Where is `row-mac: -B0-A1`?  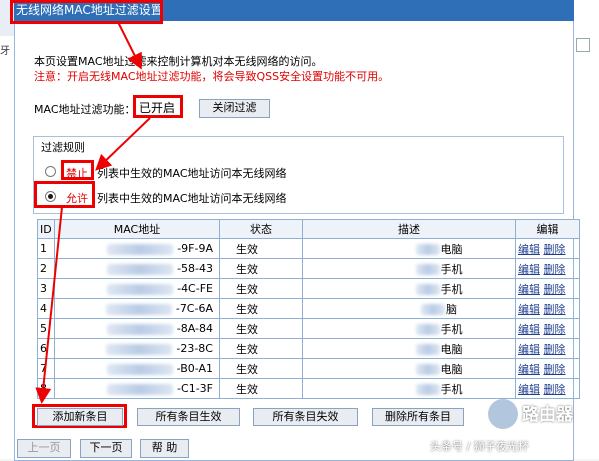 row-mac: -B0-A1 is located at coordinates (137, 368).